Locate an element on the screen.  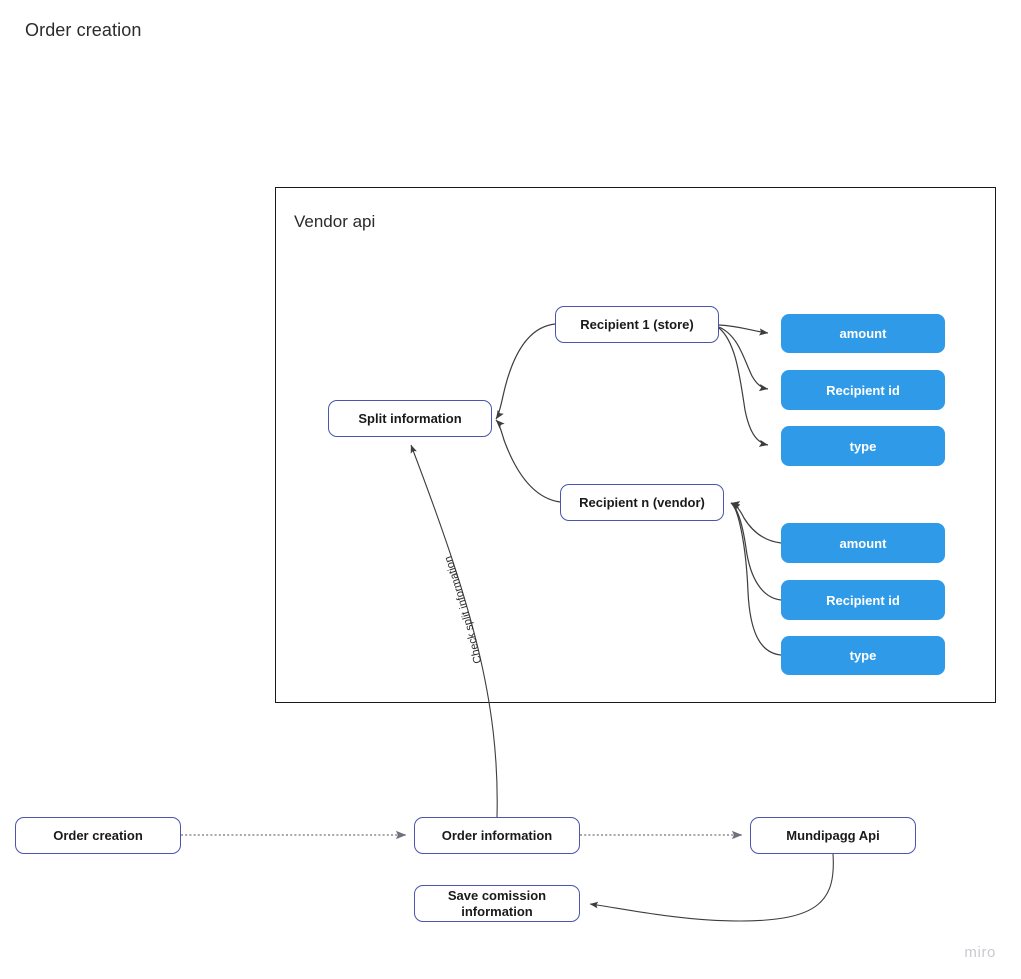
miro-watermark: miro is located at coordinates (980, 952).